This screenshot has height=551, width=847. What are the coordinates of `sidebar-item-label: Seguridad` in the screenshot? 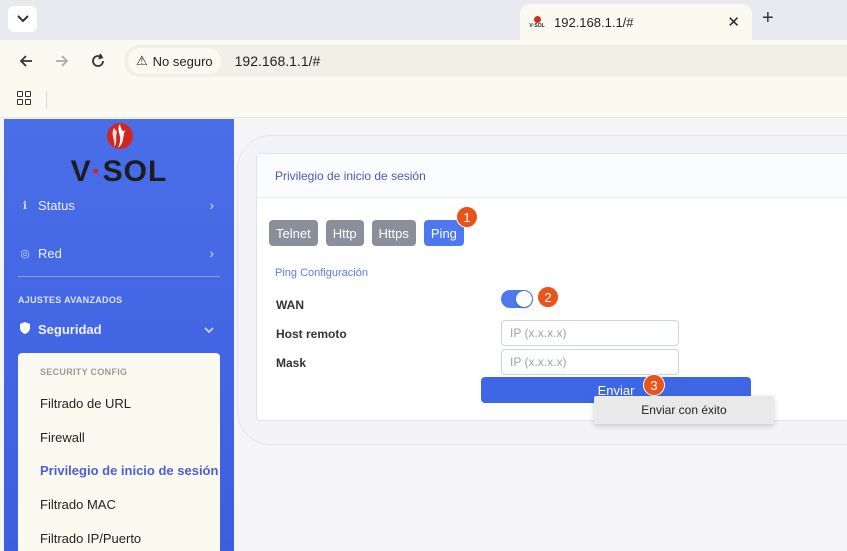 It's located at (70, 329).